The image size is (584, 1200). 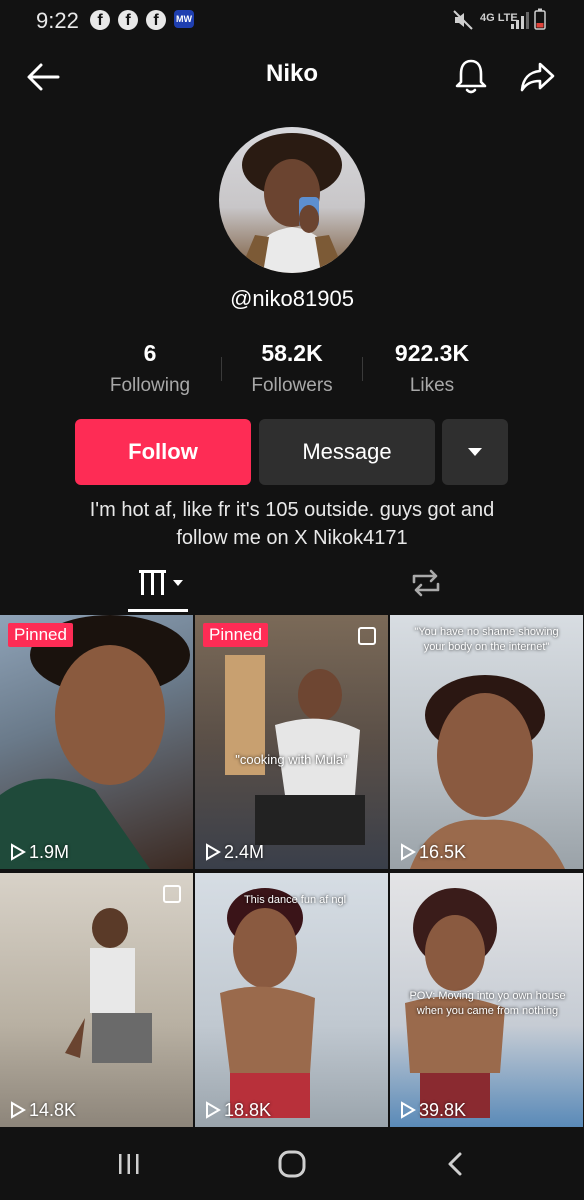 I want to click on view-count: 18.8K, so click(x=238, y=1110).